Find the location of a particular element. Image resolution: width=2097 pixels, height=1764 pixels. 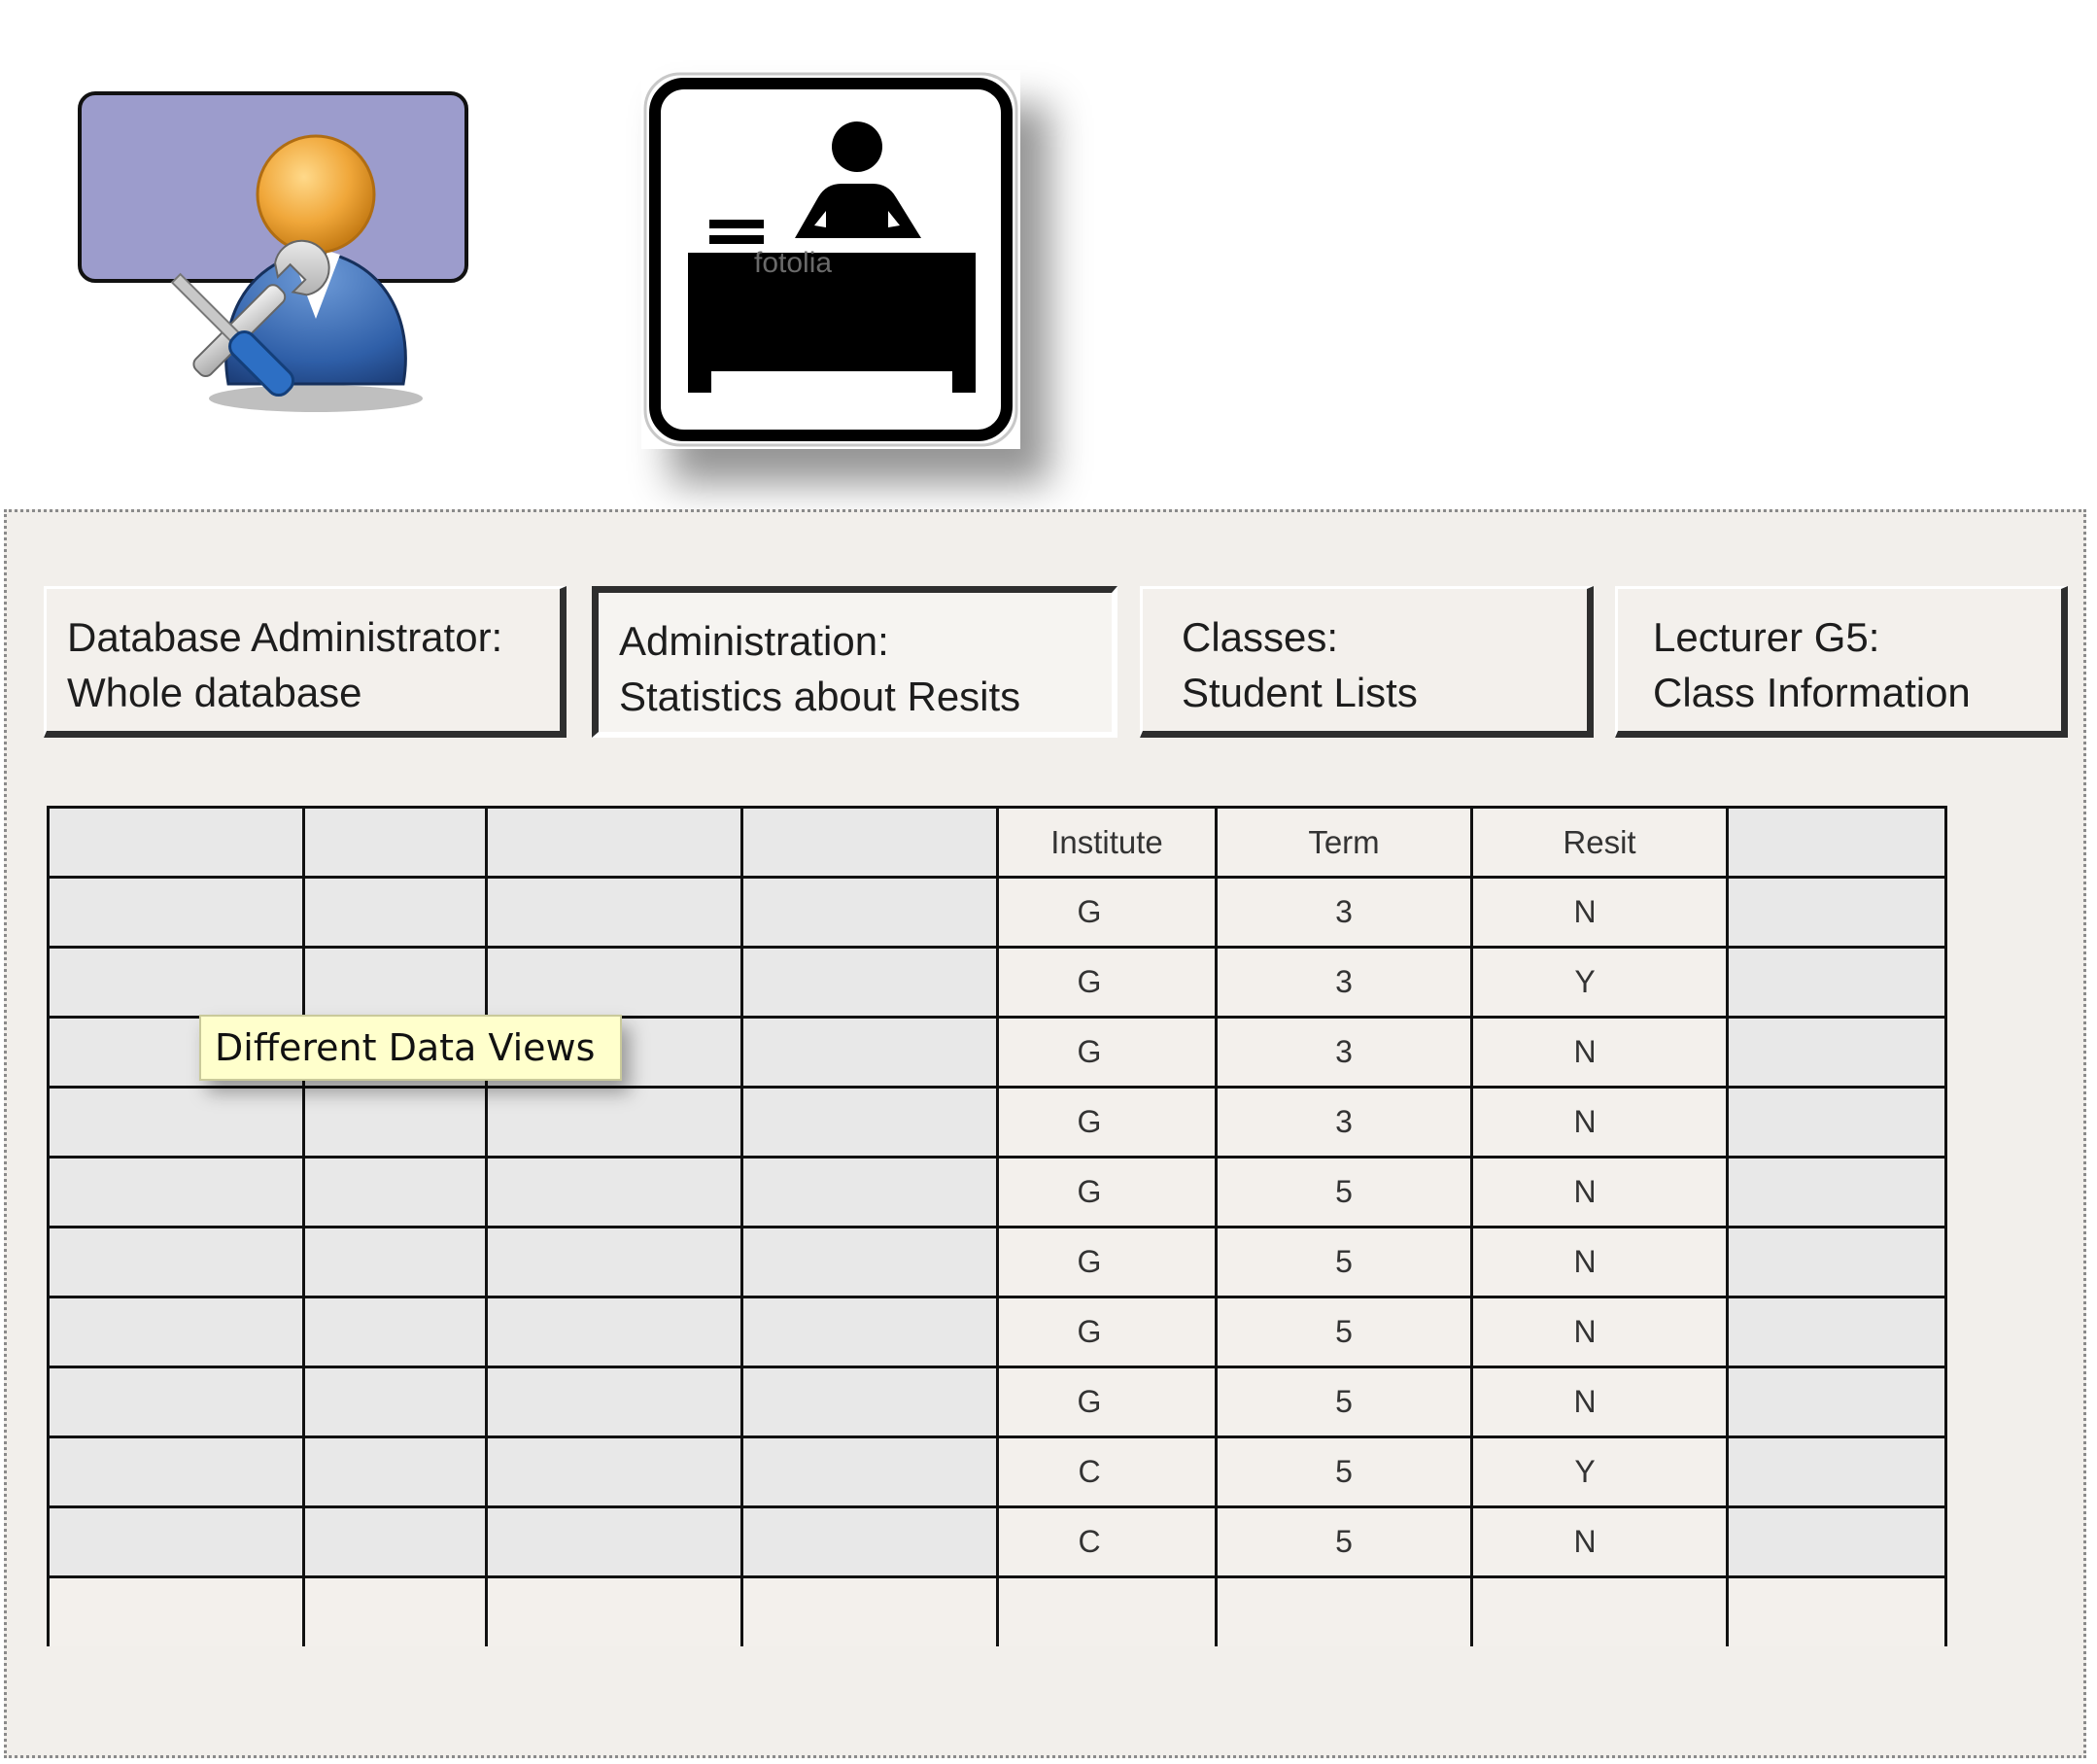

view-button-administration: Administration: Statistics about Resits is located at coordinates (854, 662).